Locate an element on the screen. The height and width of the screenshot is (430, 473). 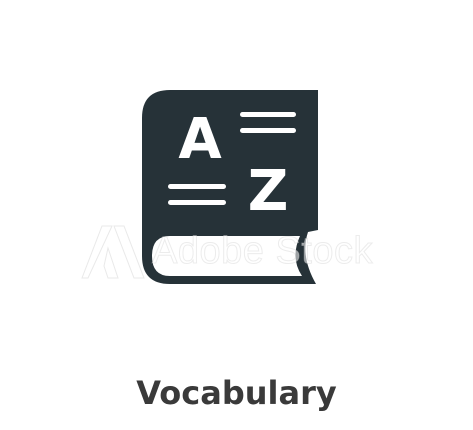
letter-z: Z is located at coordinates (268, 191).